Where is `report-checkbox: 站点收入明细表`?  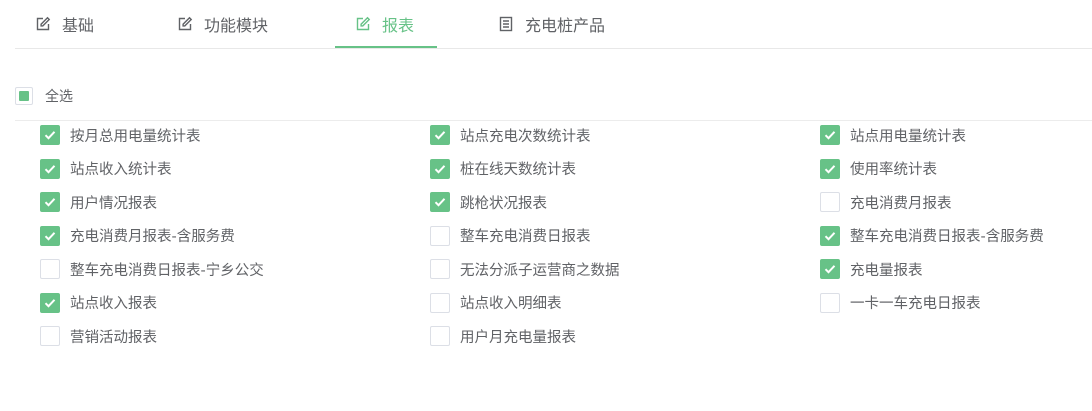
report-checkbox: 站点收入明细表 is located at coordinates (496, 303).